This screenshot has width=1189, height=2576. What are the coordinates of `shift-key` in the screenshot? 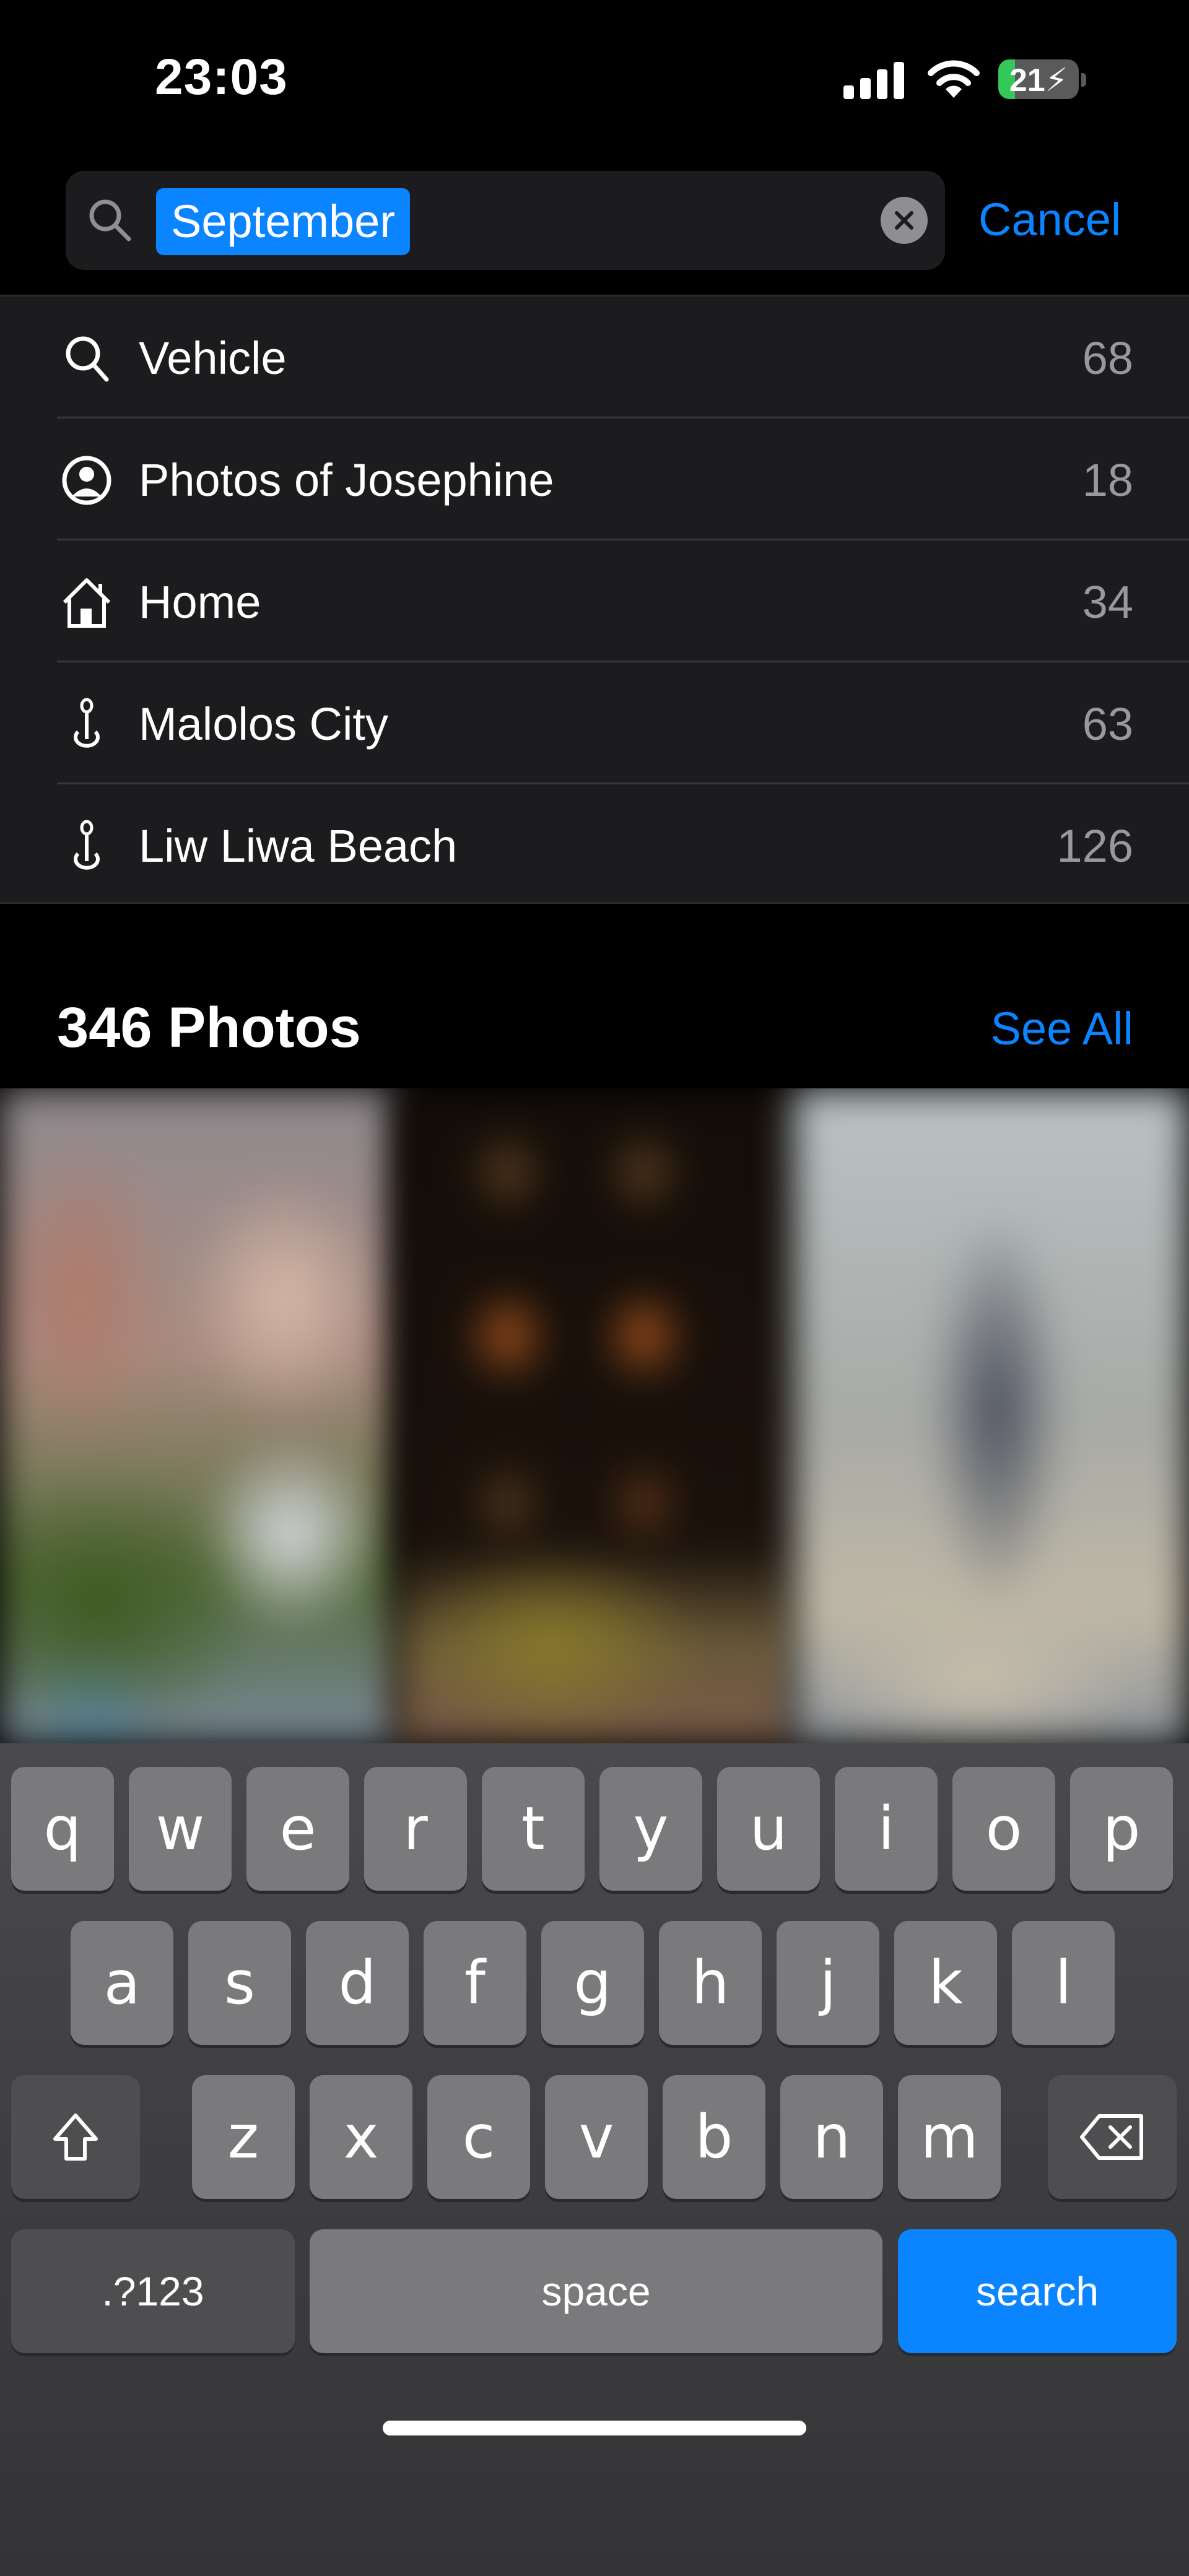 It's located at (75, 2137).